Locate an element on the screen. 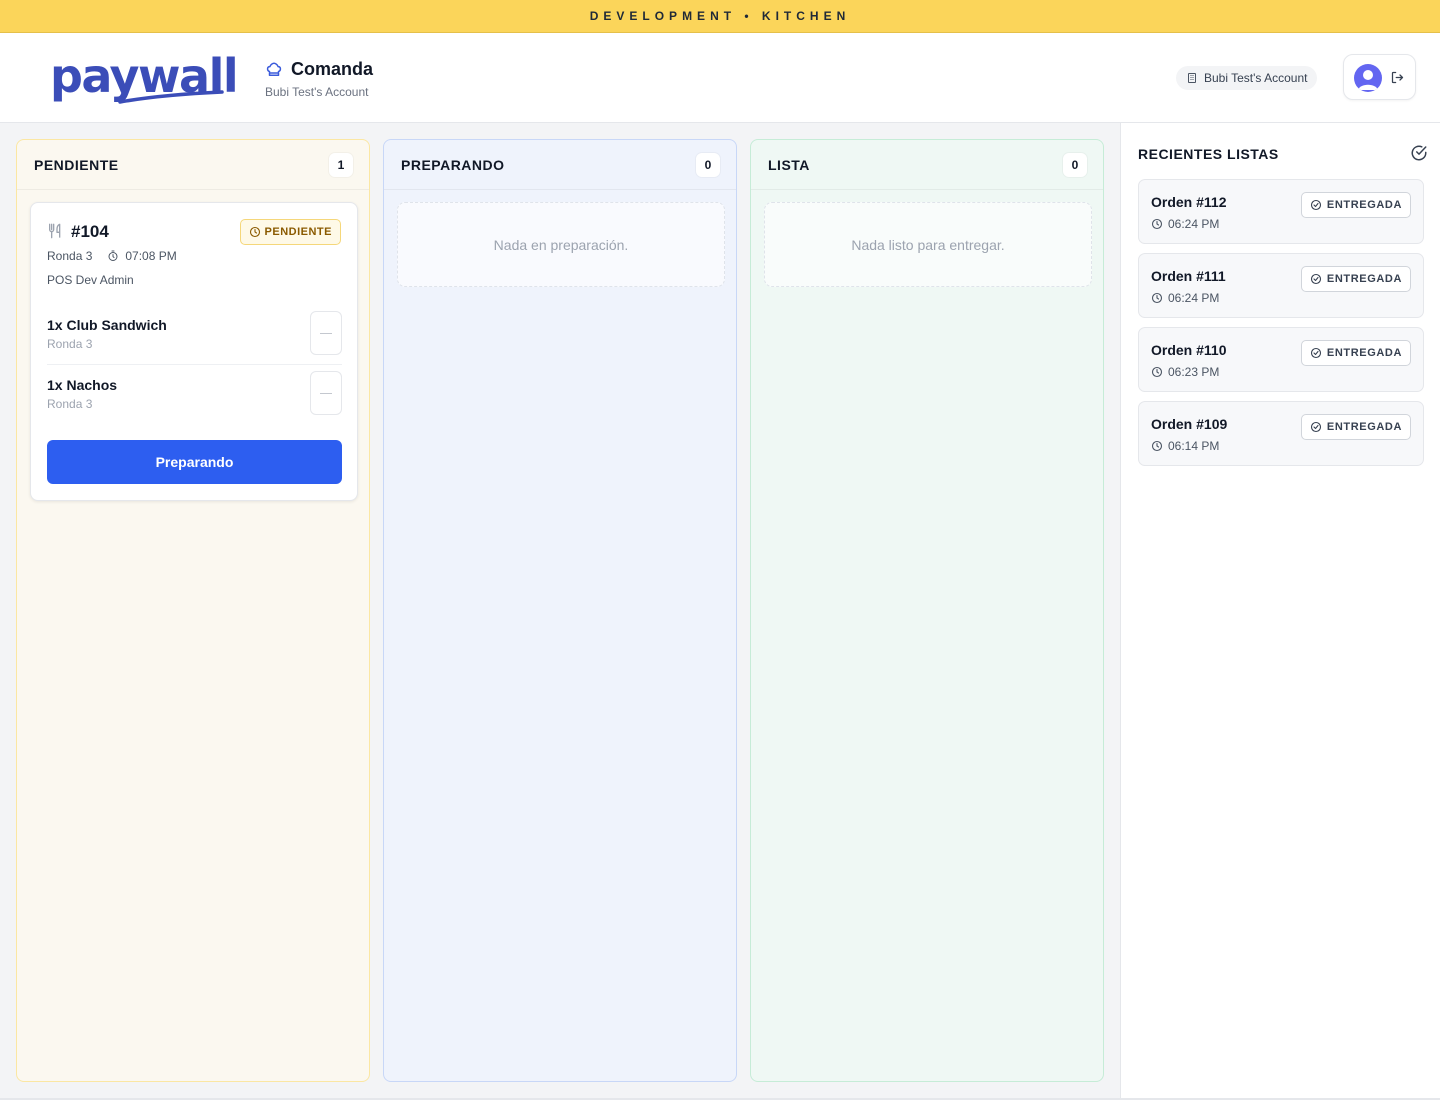  order-time: 07:08 PM is located at coordinates (151, 256).